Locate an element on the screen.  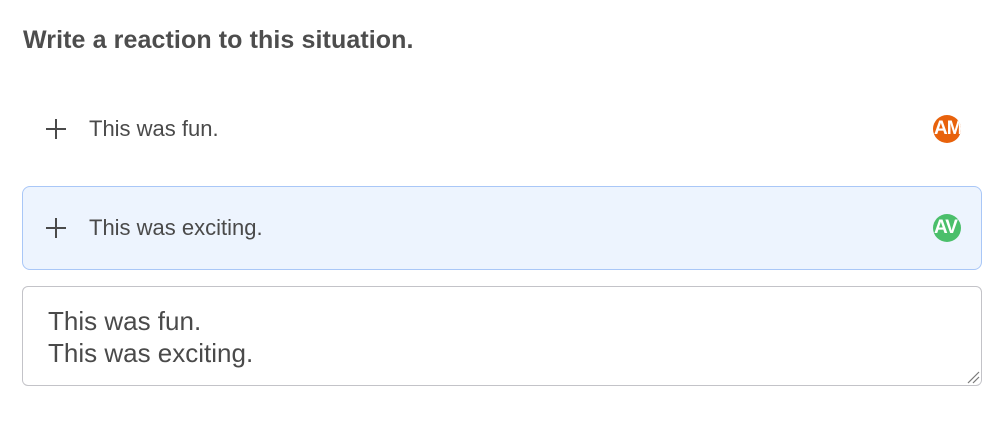
prompt-title: Write a reaction to this situation. is located at coordinates (218, 40).